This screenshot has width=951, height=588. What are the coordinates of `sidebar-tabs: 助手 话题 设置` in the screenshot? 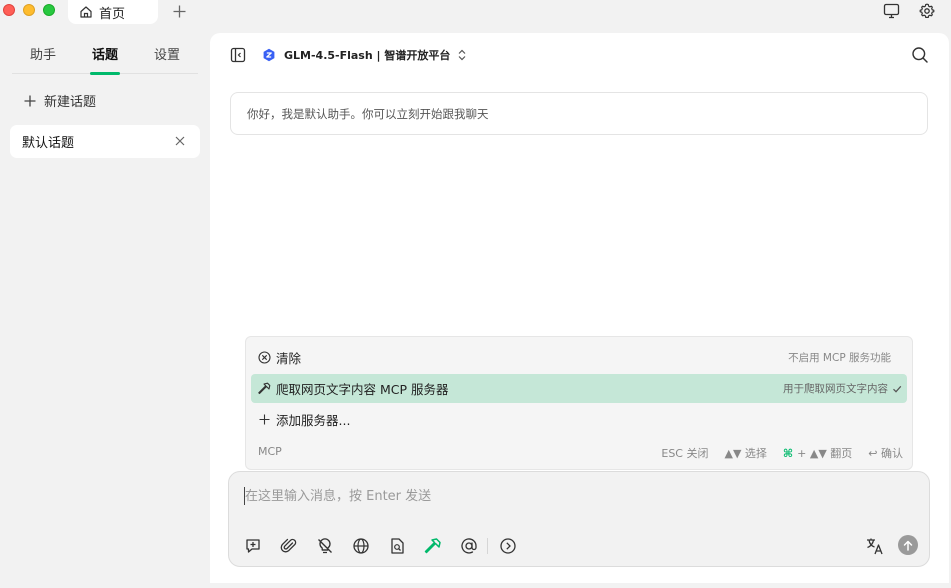 It's located at (105, 56).